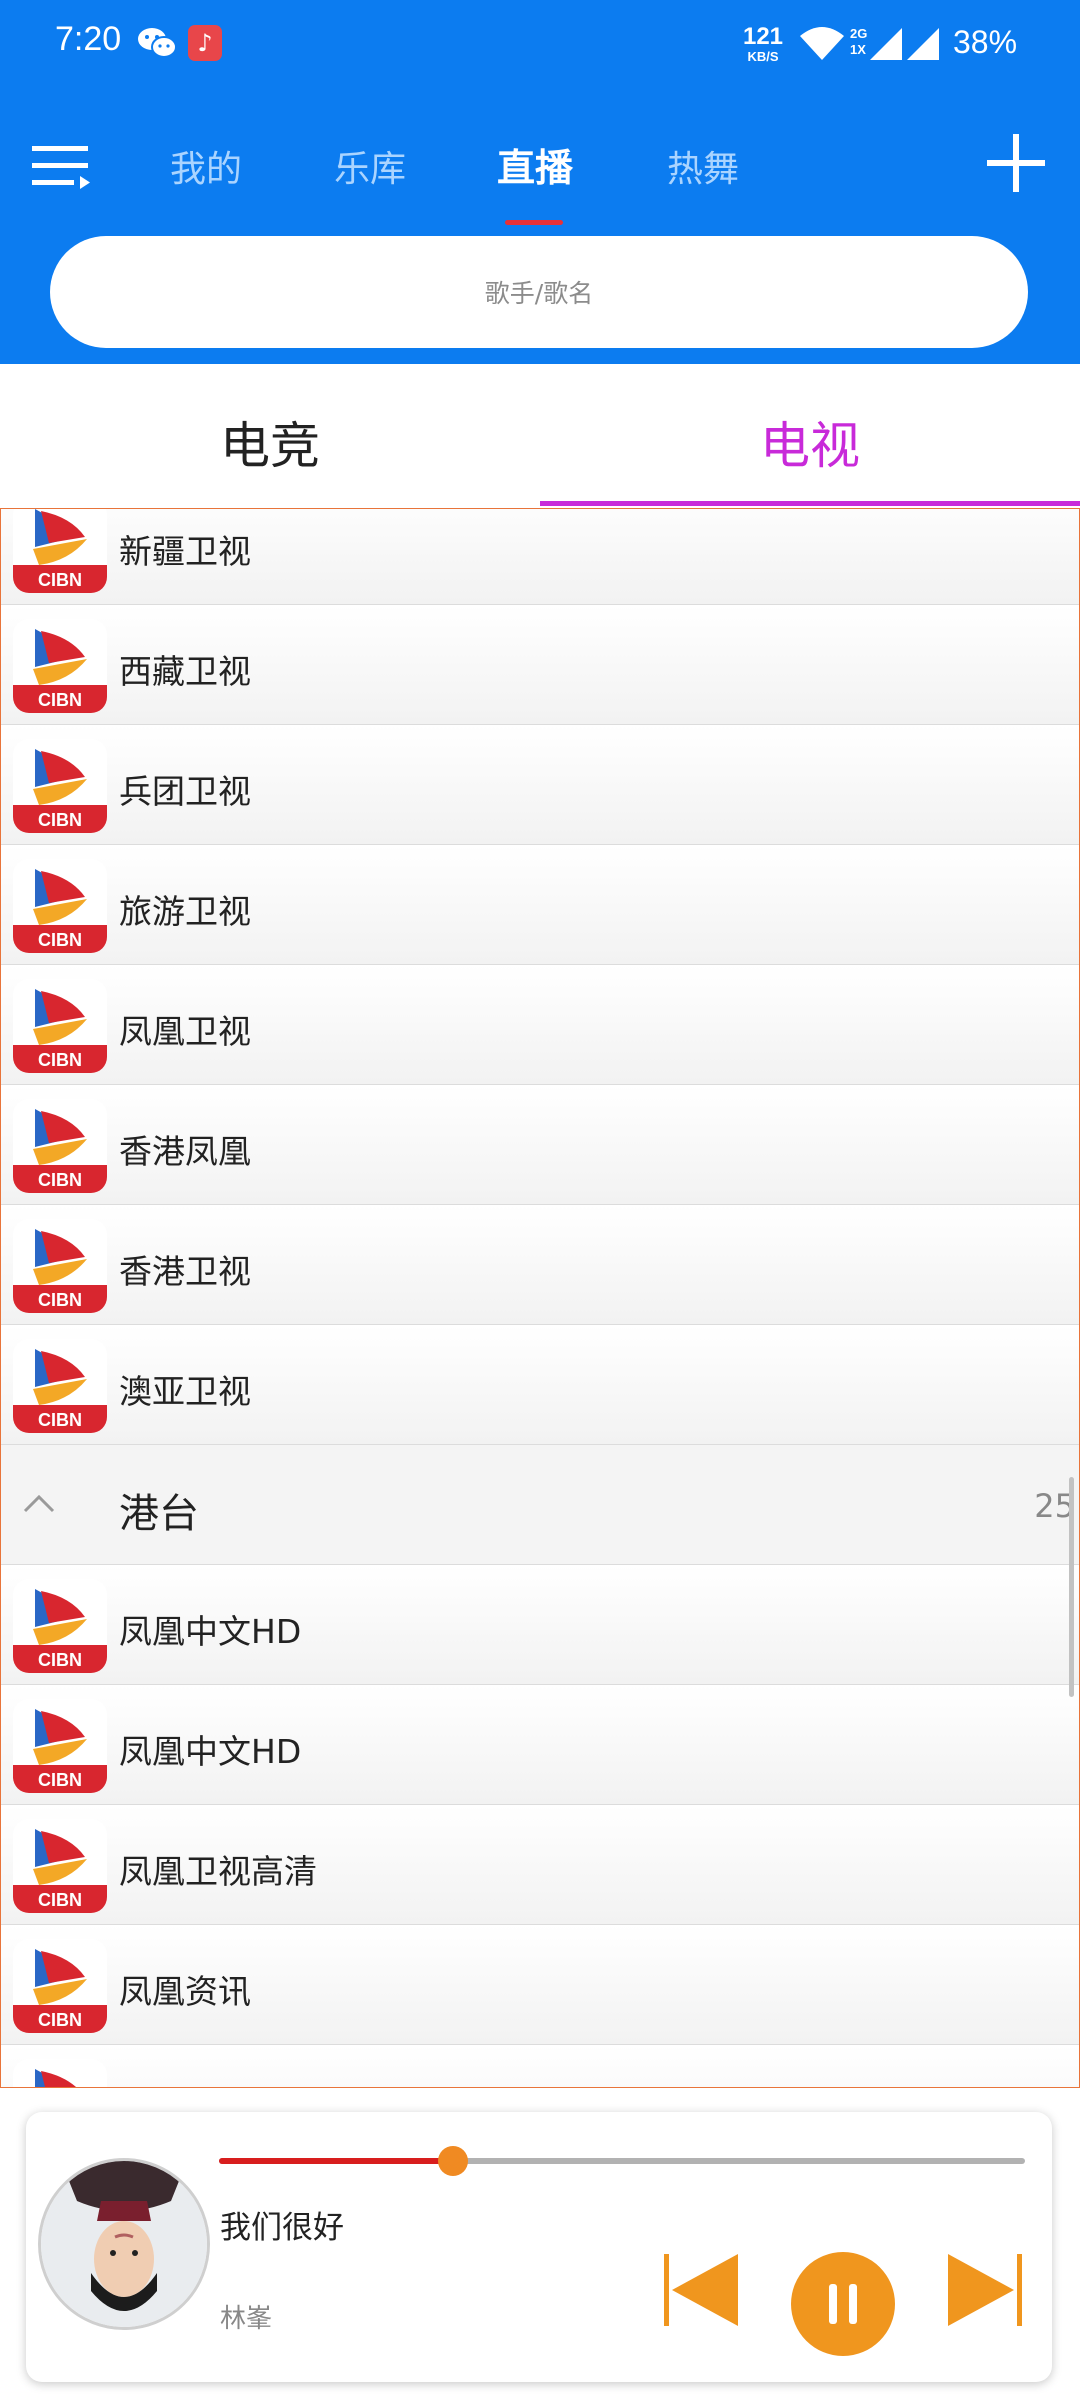 This screenshot has width=1080, height=2400. Describe the element at coordinates (985, 42) in the screenshot. I see `battery-level: 38%` at that location.